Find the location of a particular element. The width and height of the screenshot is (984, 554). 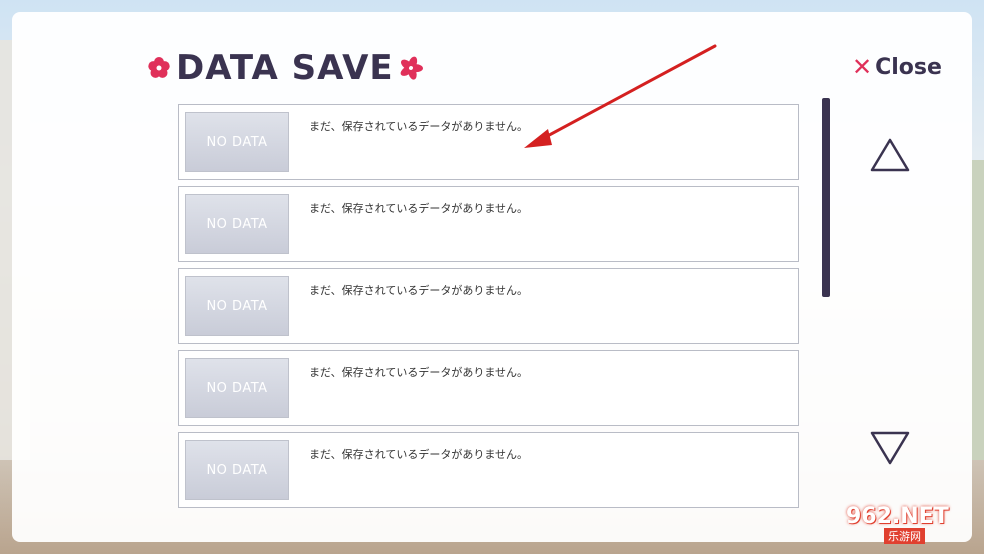

site-watermark: 962.NET 乐游网 is located at coordinates (911, 527).